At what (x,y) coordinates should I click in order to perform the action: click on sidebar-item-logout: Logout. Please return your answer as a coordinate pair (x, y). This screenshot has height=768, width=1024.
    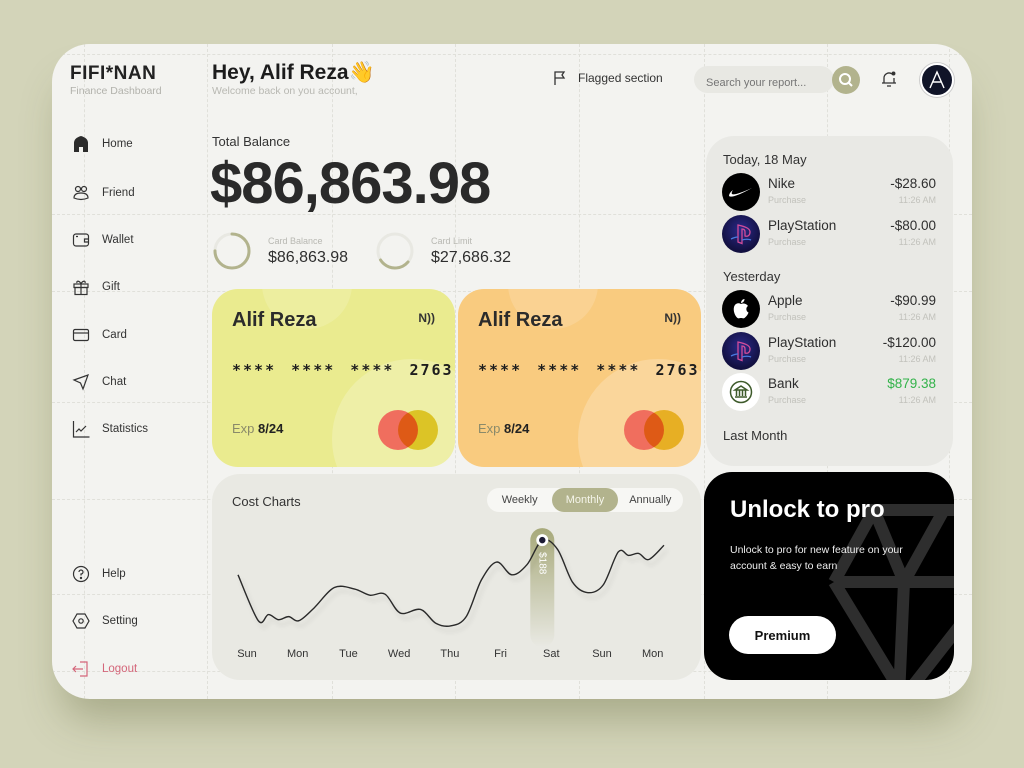
    Looking at the image, I should click on (104, 669).